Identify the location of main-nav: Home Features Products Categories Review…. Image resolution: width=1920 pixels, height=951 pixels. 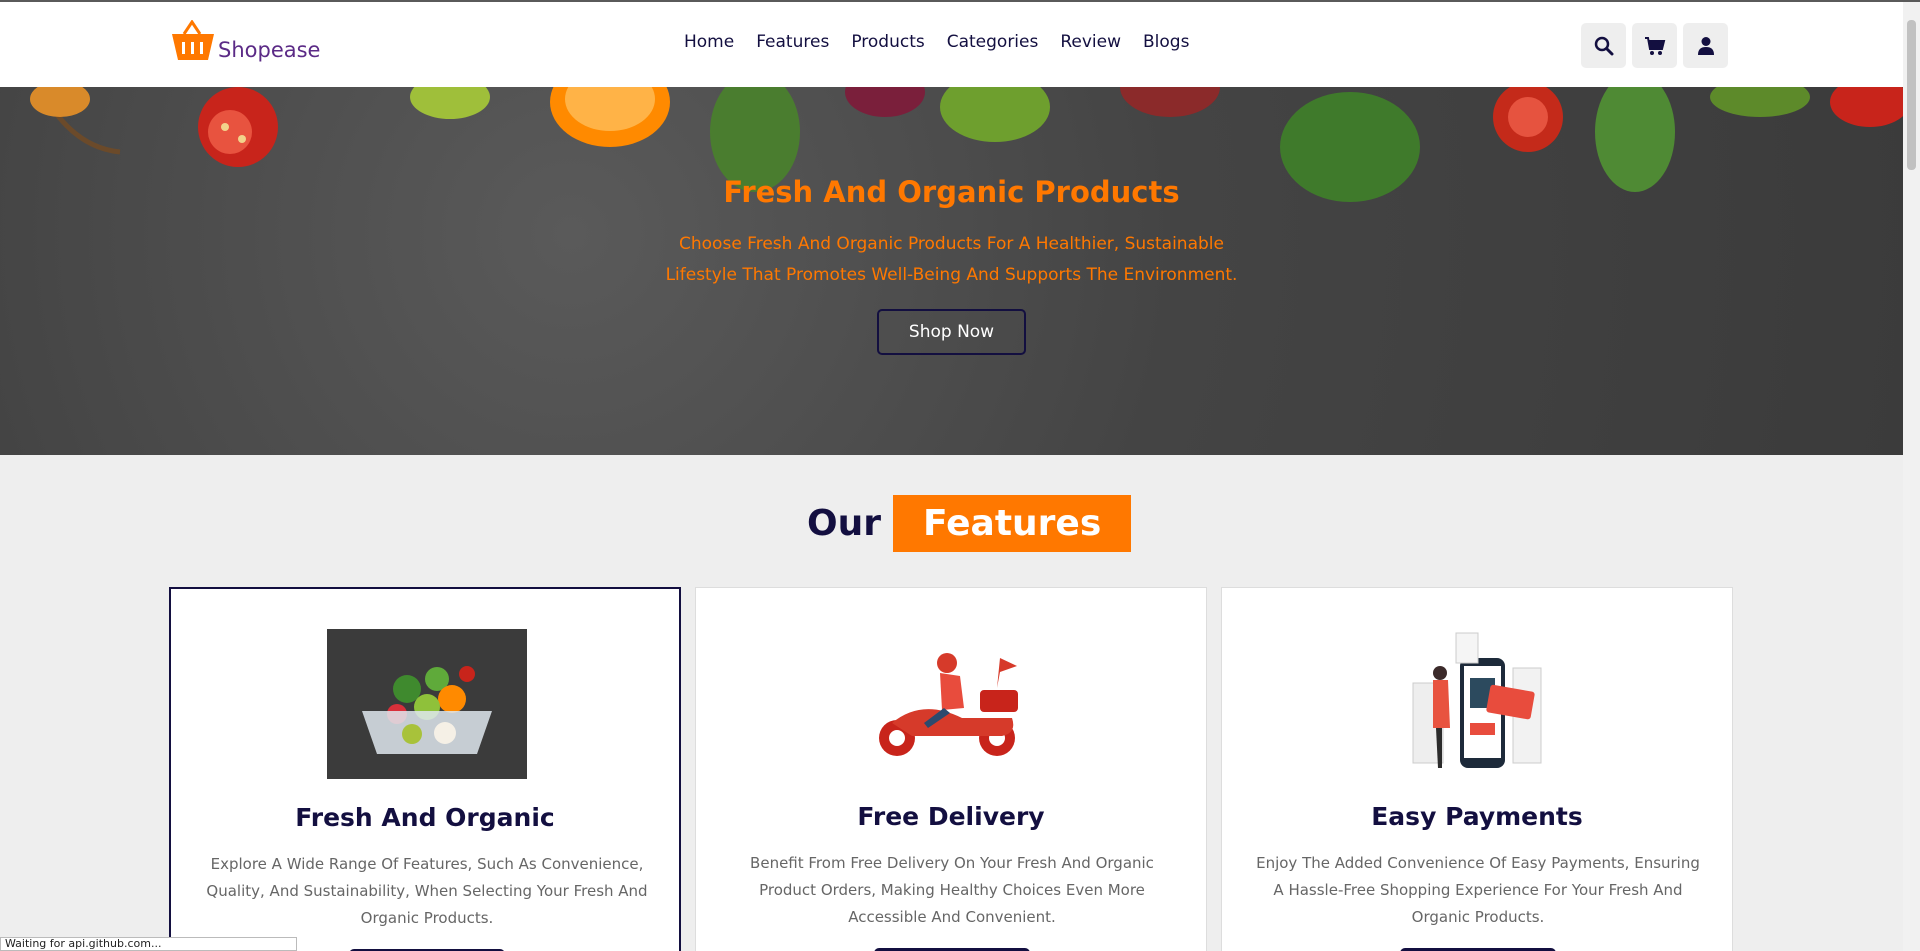
(936, 42).